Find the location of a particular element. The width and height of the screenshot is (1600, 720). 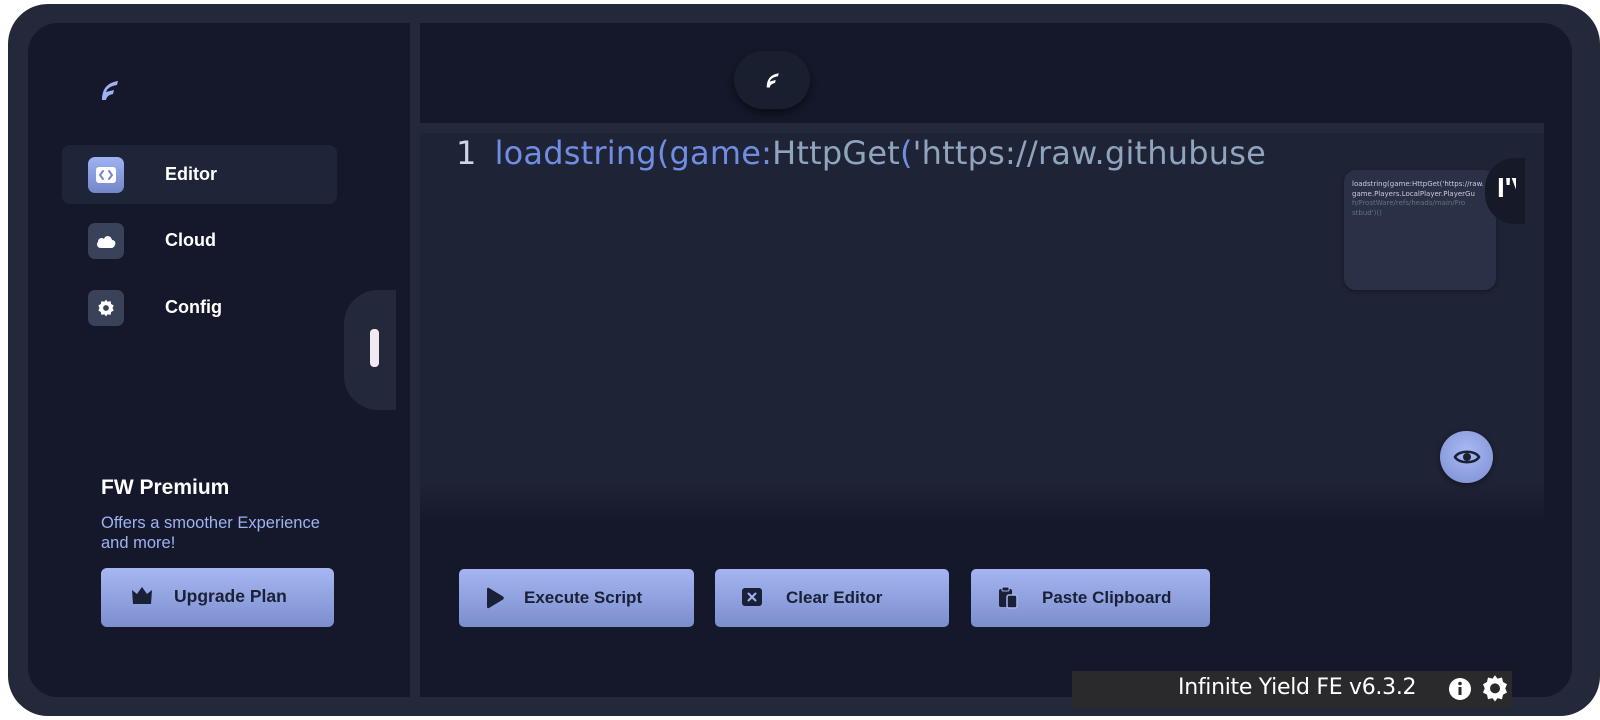

clear-editor-button: Clear Editor is located at coordinates (832, 598).